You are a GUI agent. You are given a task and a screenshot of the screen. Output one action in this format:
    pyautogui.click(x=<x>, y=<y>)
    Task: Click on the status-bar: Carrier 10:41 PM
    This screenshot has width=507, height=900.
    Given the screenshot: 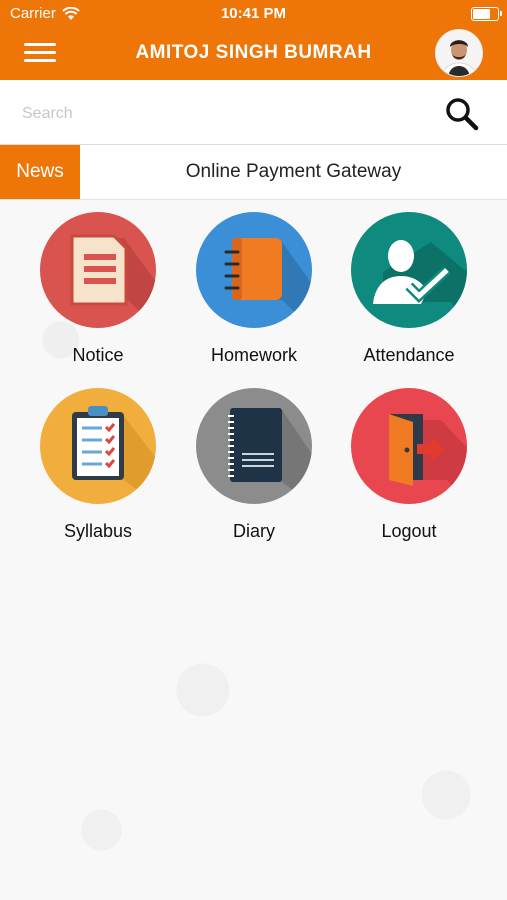 What is the action you would take?
    pyautogui.click(x=253, y=14)
    